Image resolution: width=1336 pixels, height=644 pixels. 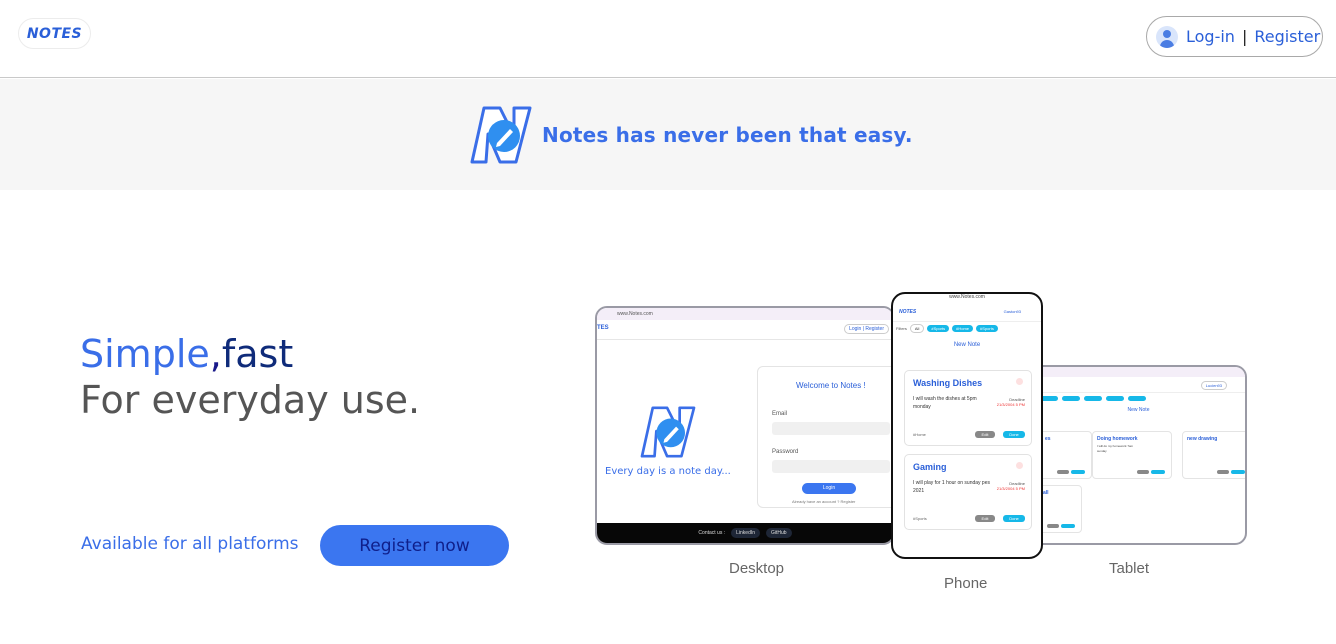 I want to click on tablet-filters, so click(x=1138, y=398).